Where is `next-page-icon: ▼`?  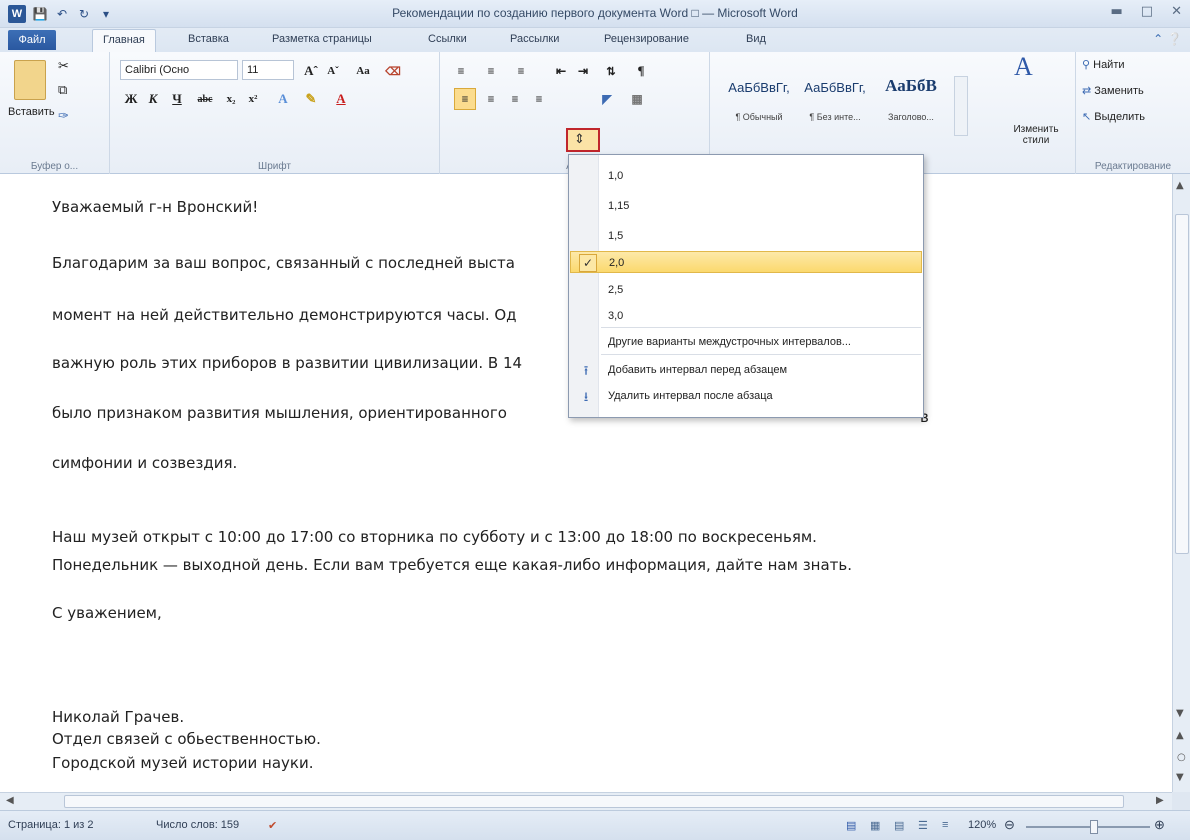 next-page-icon: ▼ is located at coordinates (1180, 777).